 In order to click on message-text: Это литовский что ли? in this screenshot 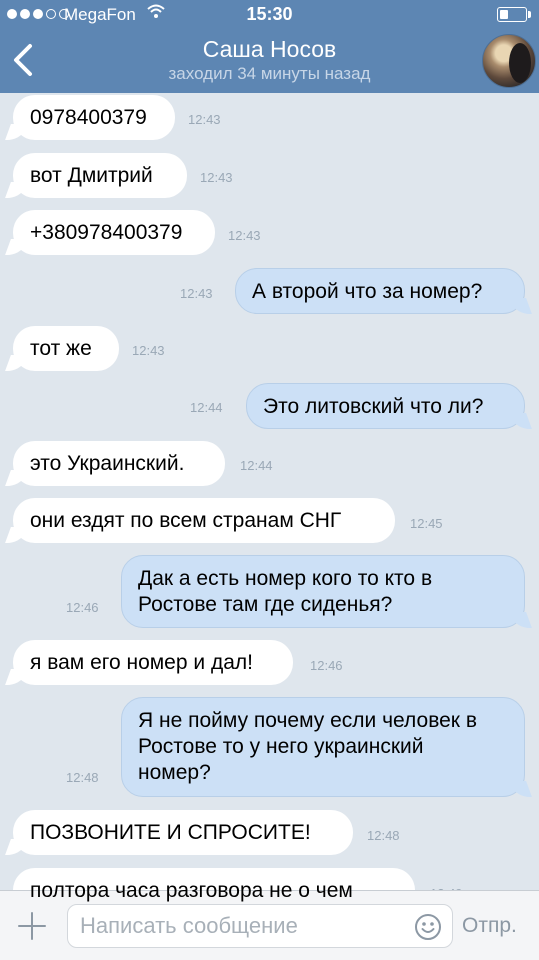, I will do `click(373, 406)`.